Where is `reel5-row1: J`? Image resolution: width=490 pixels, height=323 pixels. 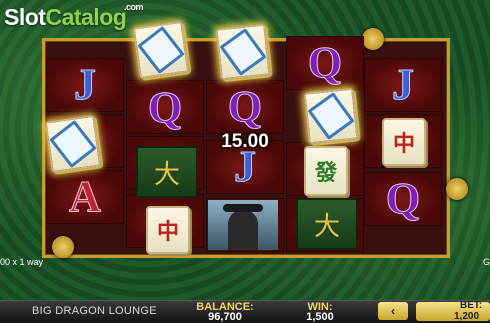 reel5-row1: J is located at coordinates (403, 85).